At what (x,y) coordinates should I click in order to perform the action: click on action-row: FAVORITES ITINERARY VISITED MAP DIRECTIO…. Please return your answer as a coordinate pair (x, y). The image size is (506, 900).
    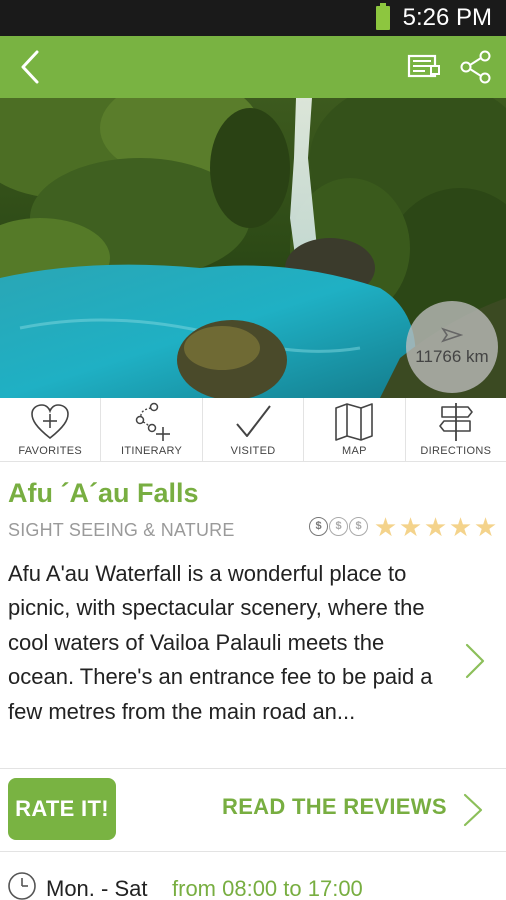
    Looking at the image, I should click on (253, 430).